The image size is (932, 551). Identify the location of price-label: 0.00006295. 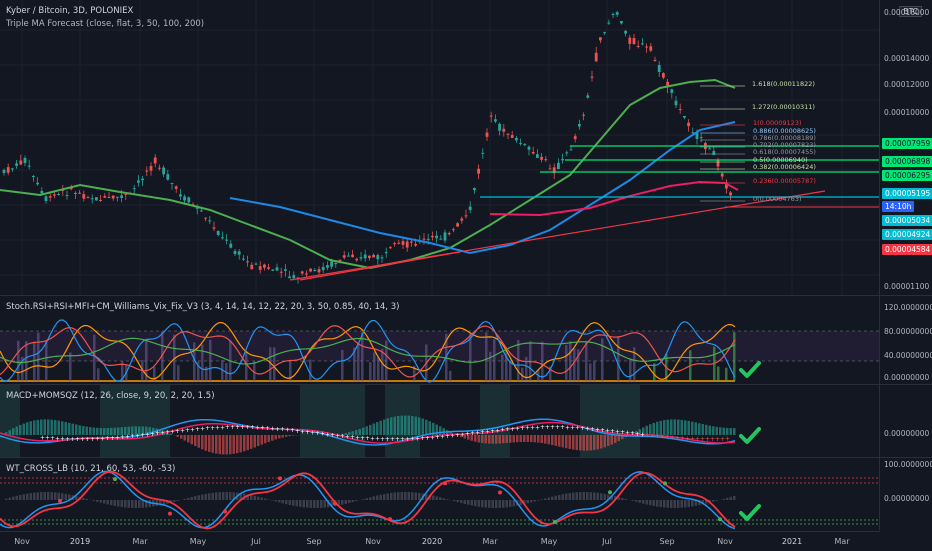
(907, 175).